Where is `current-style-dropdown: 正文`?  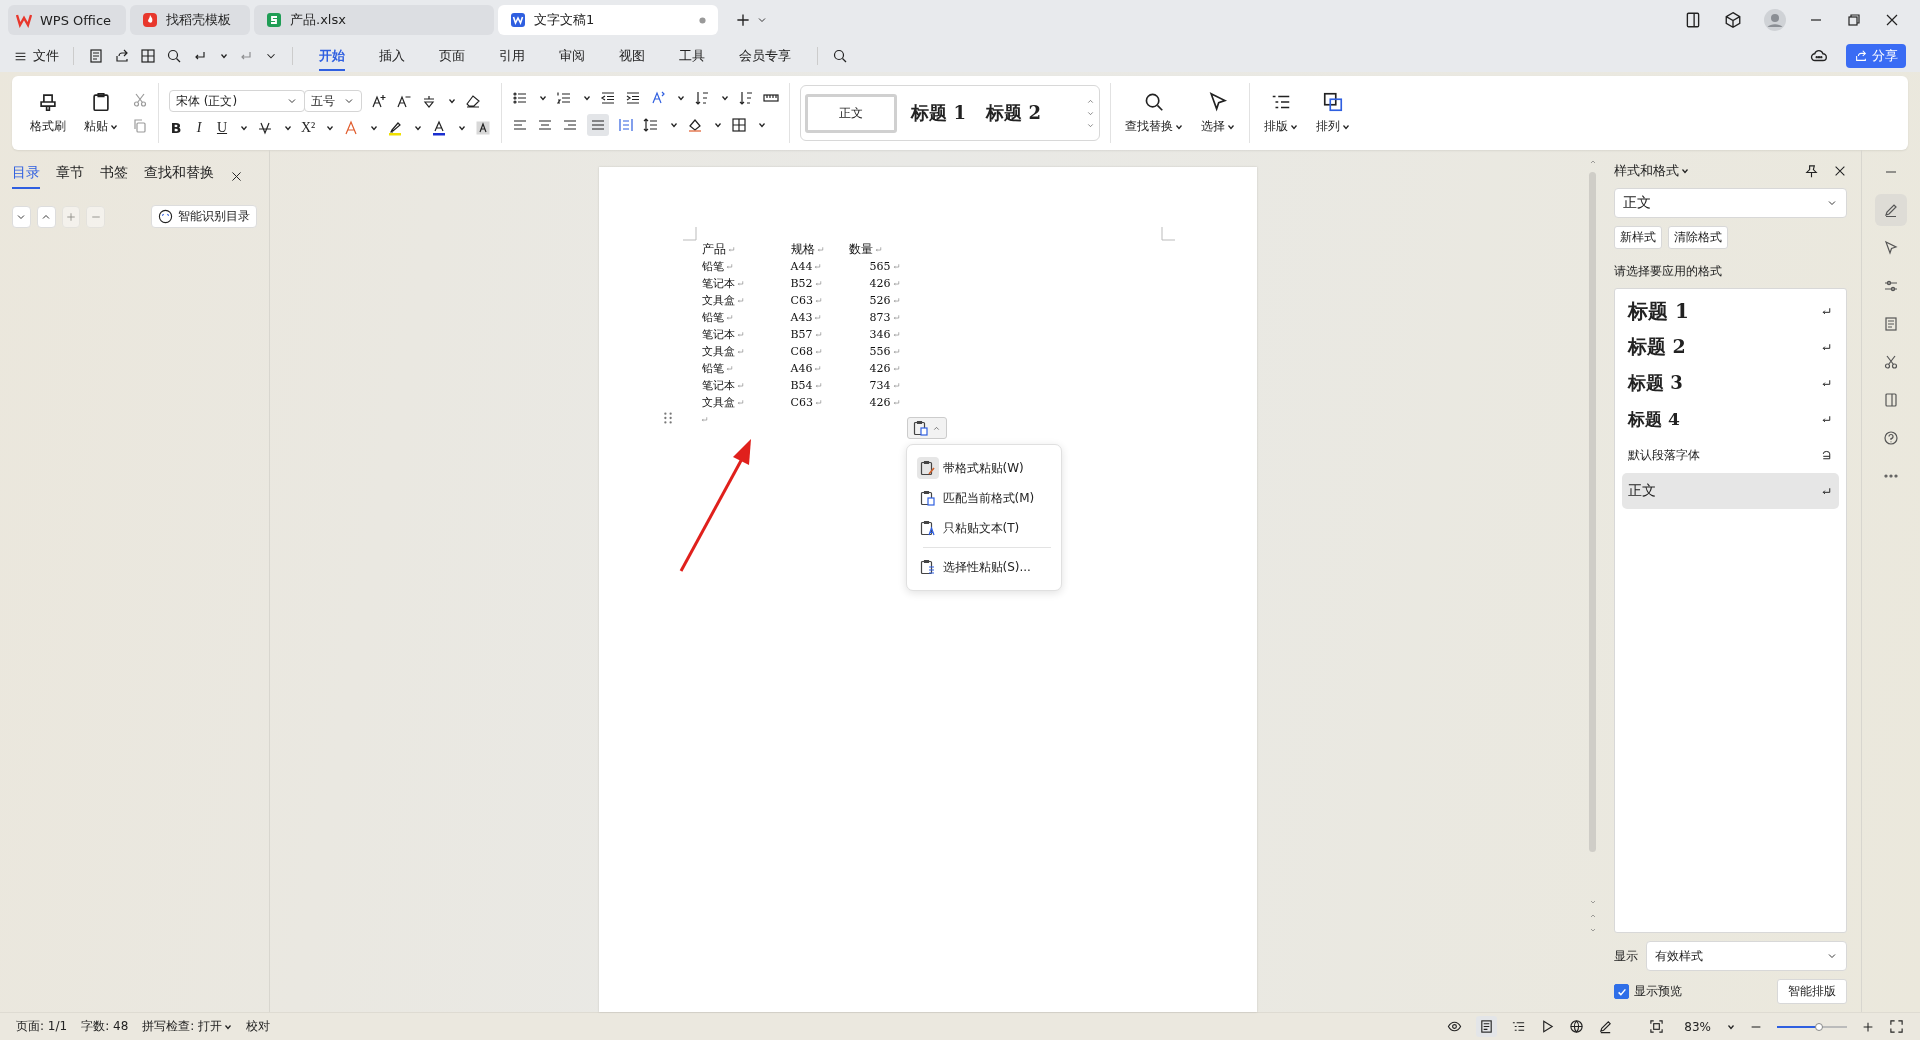
current-style-dropdown: 正文 is located at coordinates (1730, 203).